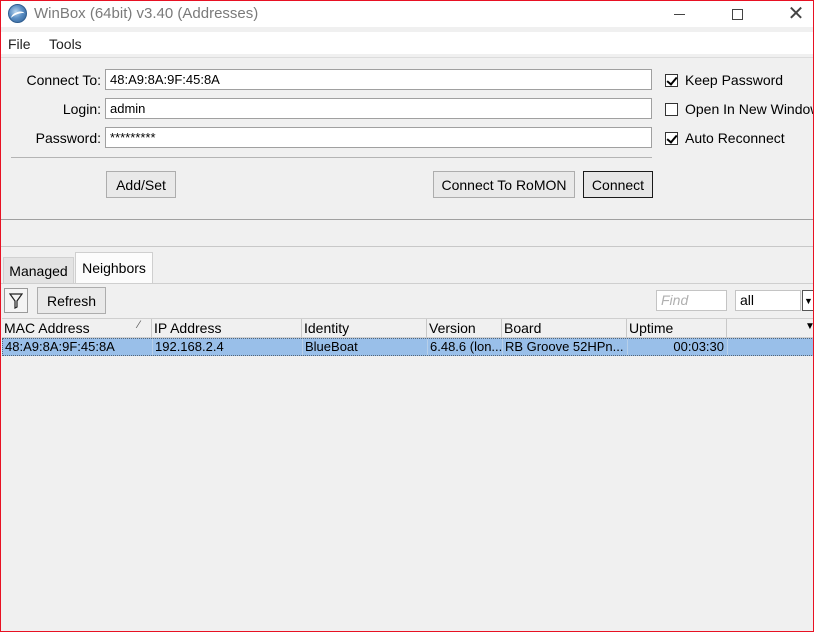 The width and height of the screenshot is (814, 632). What do you see at coordinates (331, 157) in the screenshot?
I see `form-divider` at bounding box center [331, 157].